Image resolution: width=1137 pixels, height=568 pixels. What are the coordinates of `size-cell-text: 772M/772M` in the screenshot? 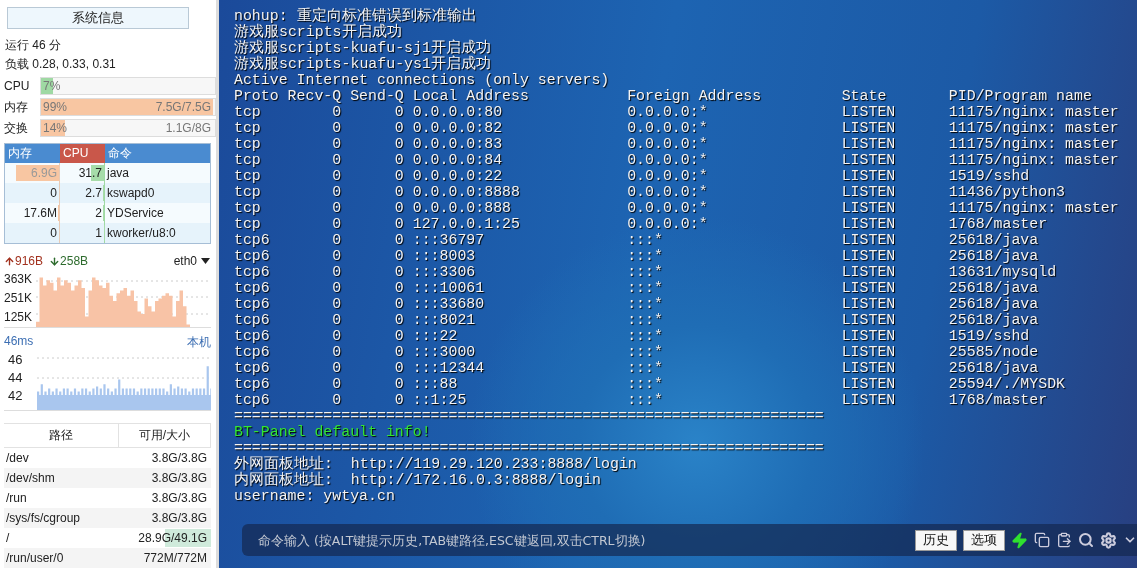 It's located at (175, 558).